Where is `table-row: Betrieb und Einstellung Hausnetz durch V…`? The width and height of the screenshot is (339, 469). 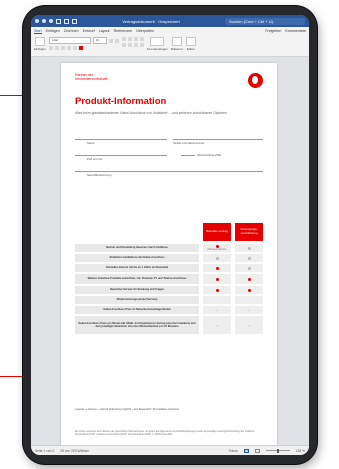 table-row: Betrieb und Einstellung Hausnetz durch V… is located at coordinates (169, 248).